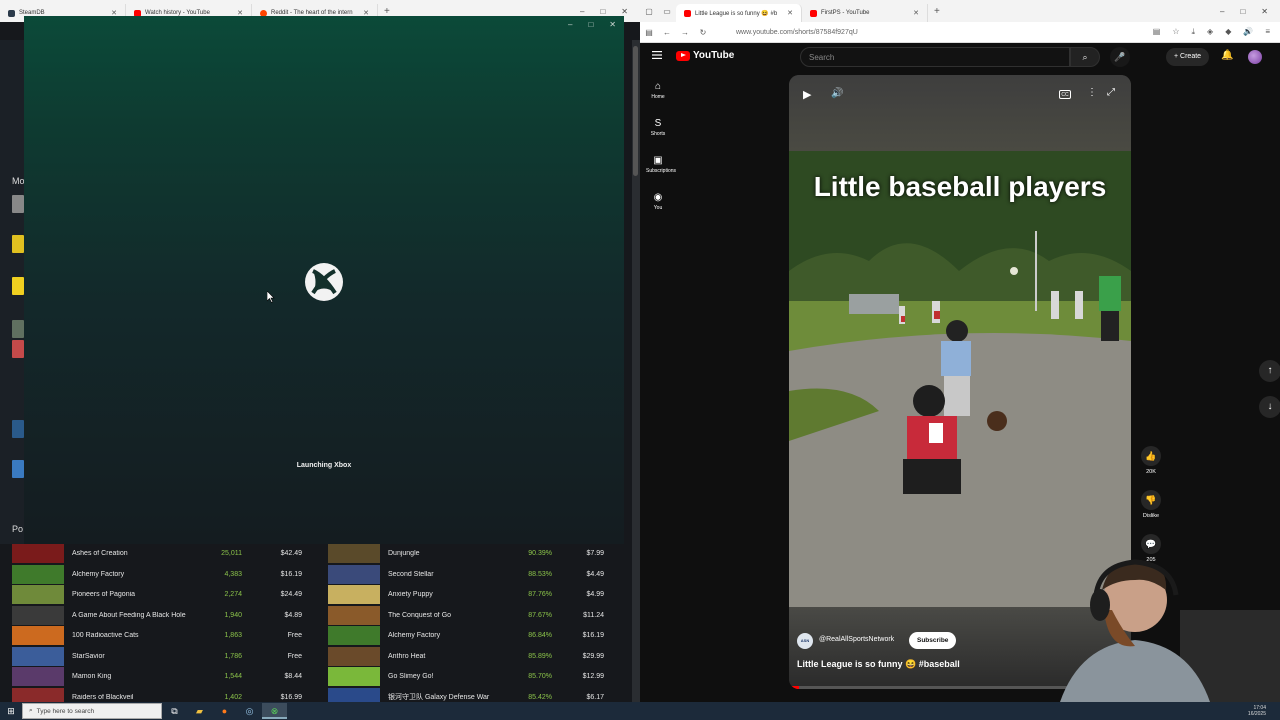 The height and width of the screenshot is (720, 1280). Describe the element at coordinates (1264, 711) in the screenshot. I see `system-clock: 17:04 16/2025` at that location.